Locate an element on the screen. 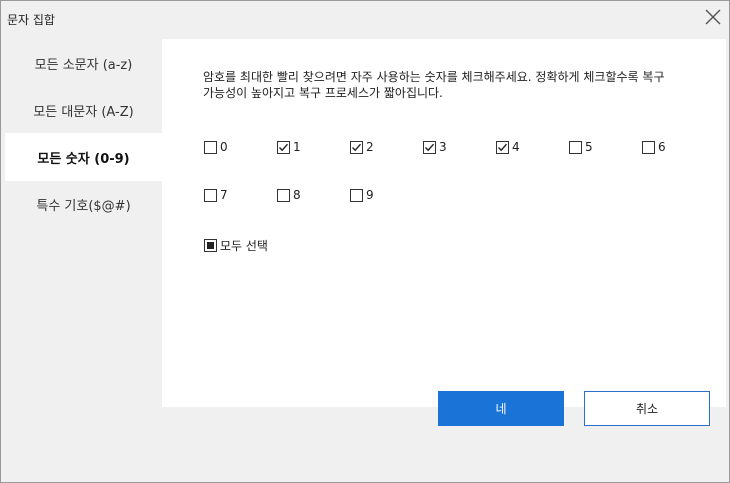  sidebar-item-digits: 모든 숫자 (0-9) is located at coordinates (83, 157).